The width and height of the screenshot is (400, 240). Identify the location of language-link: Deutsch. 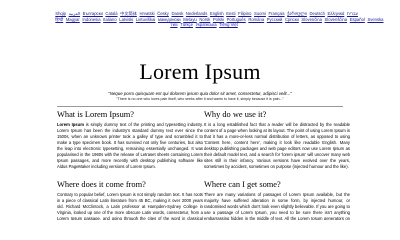
(317, 13).